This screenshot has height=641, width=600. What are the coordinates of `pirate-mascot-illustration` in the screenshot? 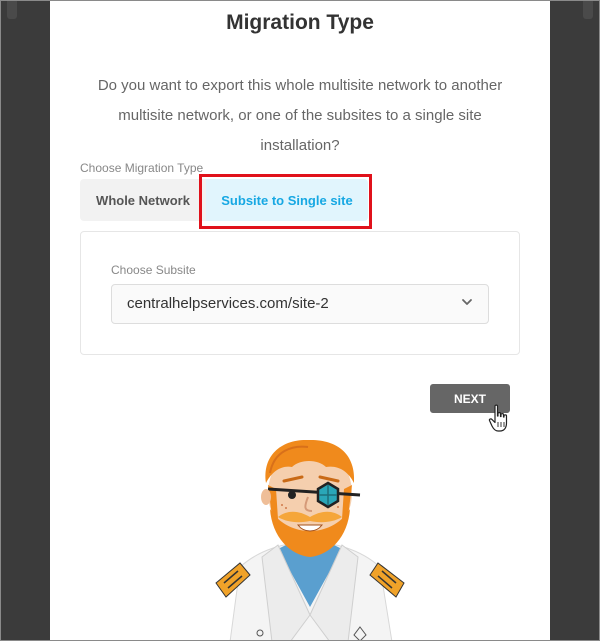 It's located at (310, 539).